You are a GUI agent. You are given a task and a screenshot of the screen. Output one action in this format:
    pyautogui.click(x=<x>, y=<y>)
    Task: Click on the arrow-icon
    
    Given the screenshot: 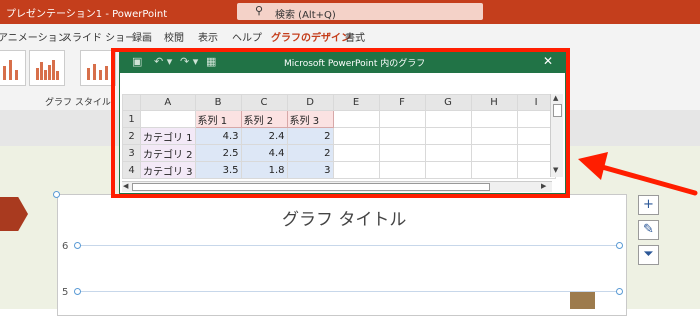 What is the action you would take?
    pyautogui.click(x=638, y=174)
    